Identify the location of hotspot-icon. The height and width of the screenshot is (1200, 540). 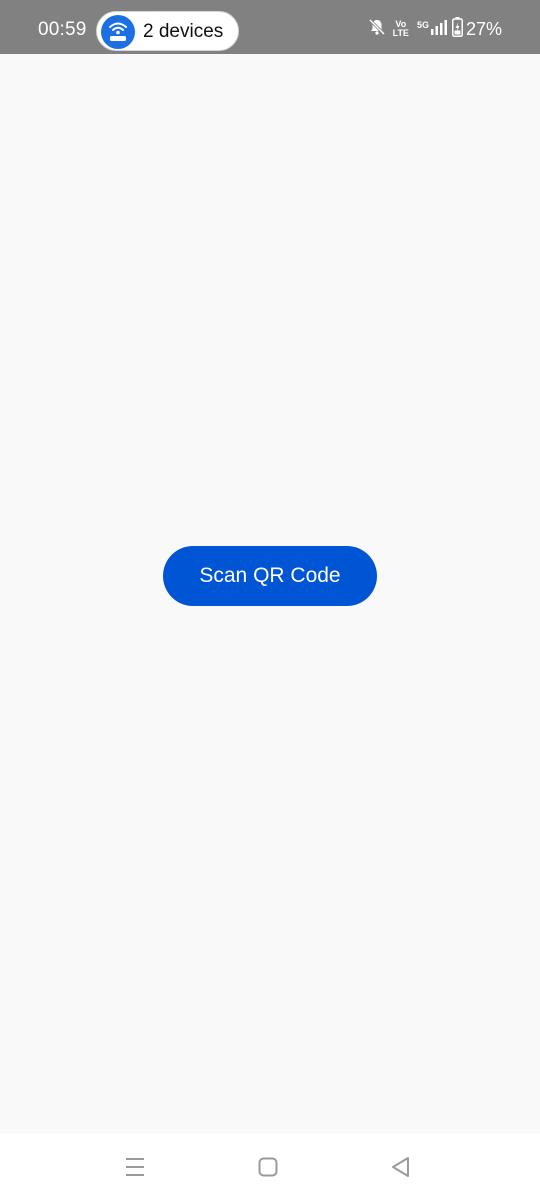
(118, 32).